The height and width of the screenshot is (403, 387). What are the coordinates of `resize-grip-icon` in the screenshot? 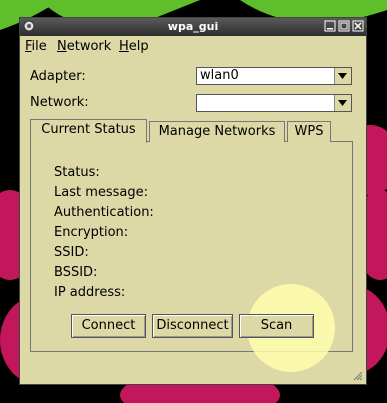 It's located at (357, 375).